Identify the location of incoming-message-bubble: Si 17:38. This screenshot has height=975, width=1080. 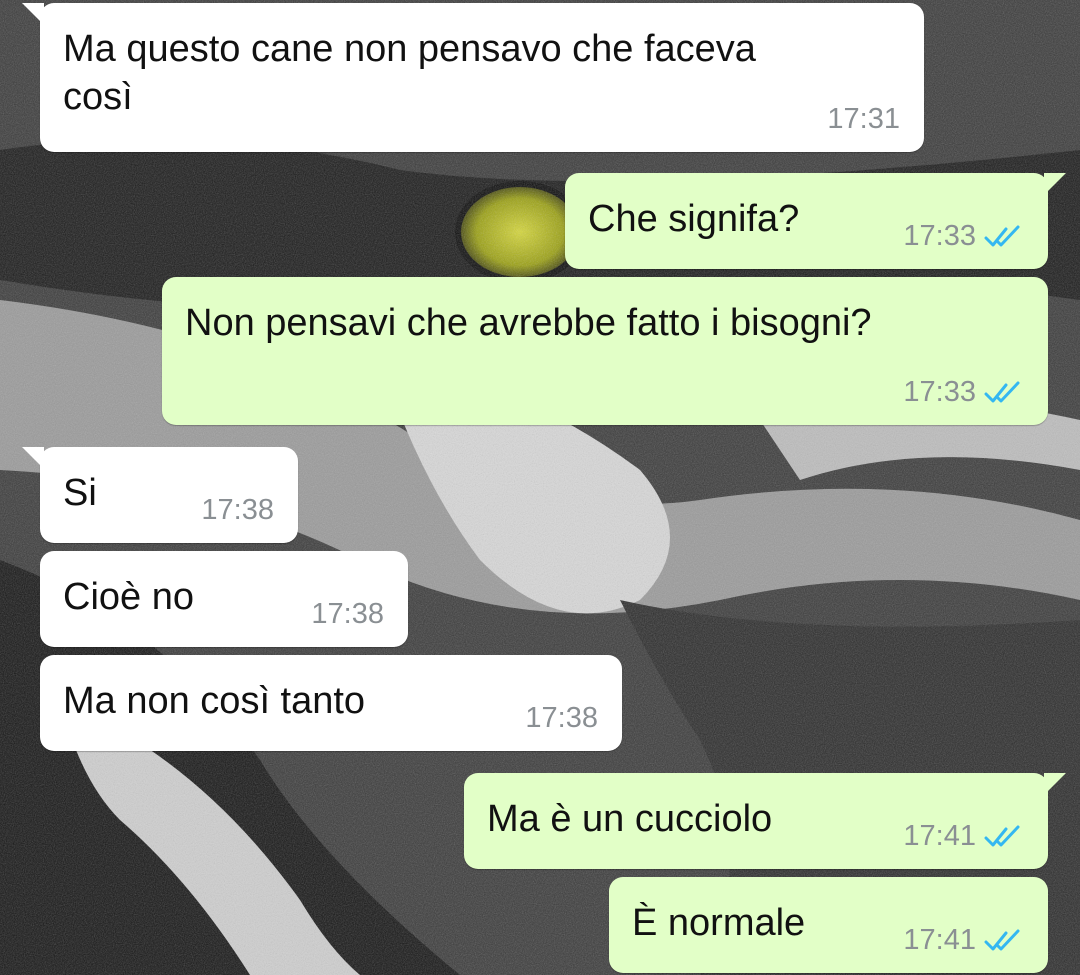
(160, 495).